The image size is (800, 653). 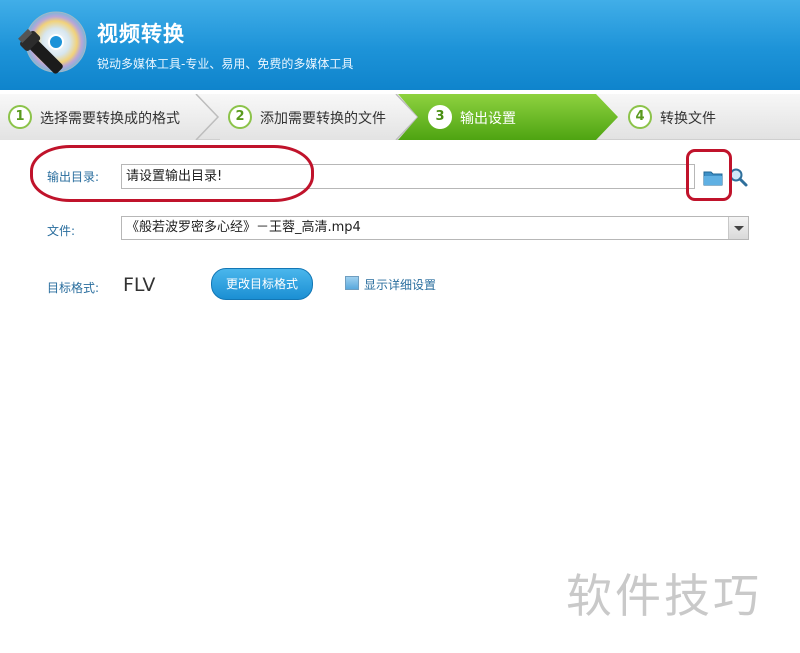 I want to click on target-format-value: FLV, so click(x=139, y=285).